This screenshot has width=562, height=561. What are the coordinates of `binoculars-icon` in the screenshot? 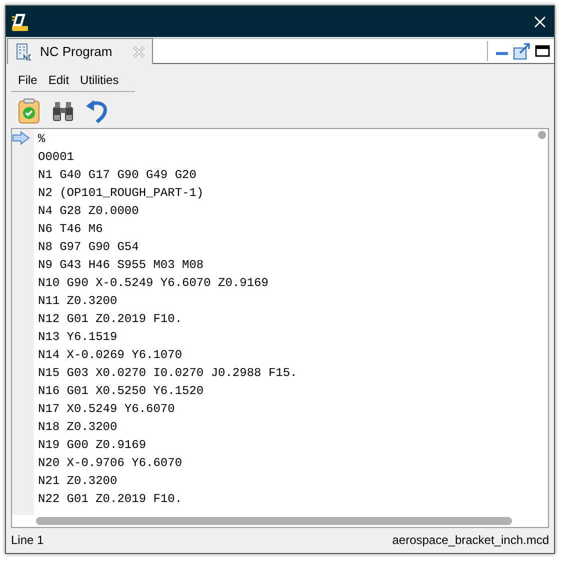 It's located at (63, 111).